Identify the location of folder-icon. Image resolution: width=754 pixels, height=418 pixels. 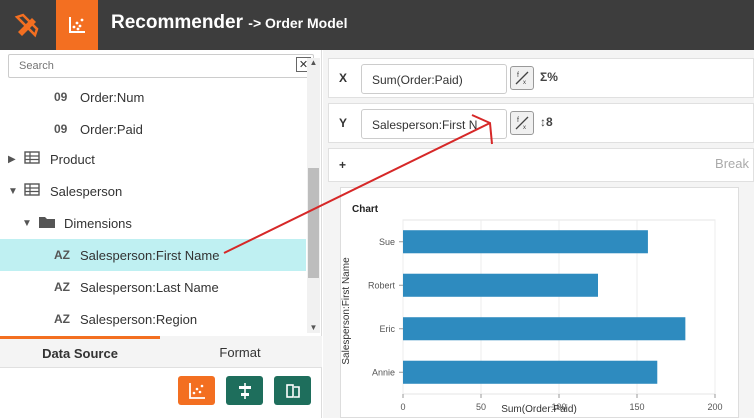
(51, 223).